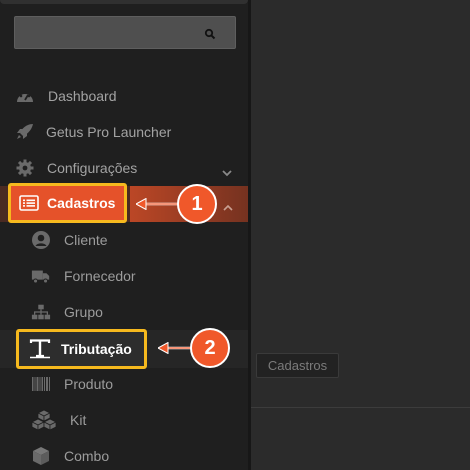 The width and height of the screenshot is (470, 470). What do you see at coordinates (25, 96) in the screenshot?
I see `gauge-icon` at bounding box center [25, 96].